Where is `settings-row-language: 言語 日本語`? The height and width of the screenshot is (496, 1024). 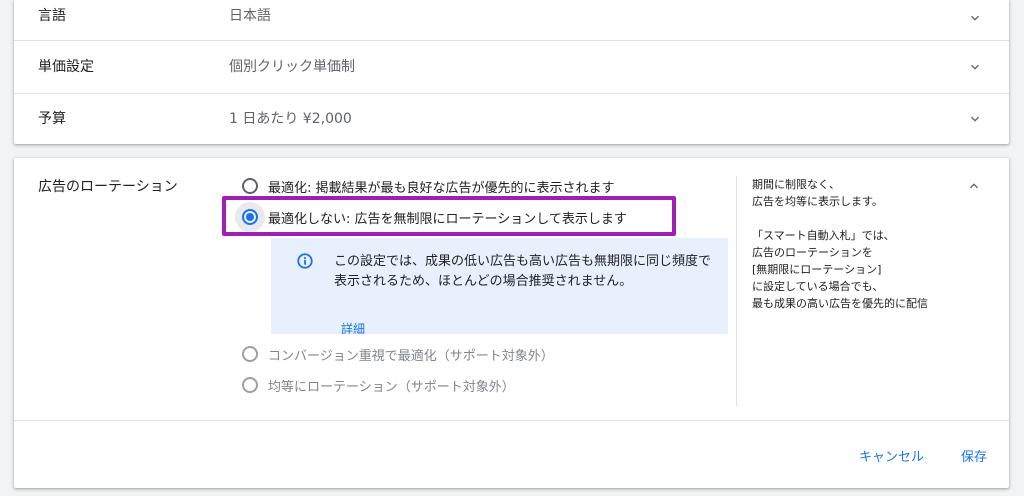 settings-row-language: 言語 日本語 is located at coordinates (511, 20).